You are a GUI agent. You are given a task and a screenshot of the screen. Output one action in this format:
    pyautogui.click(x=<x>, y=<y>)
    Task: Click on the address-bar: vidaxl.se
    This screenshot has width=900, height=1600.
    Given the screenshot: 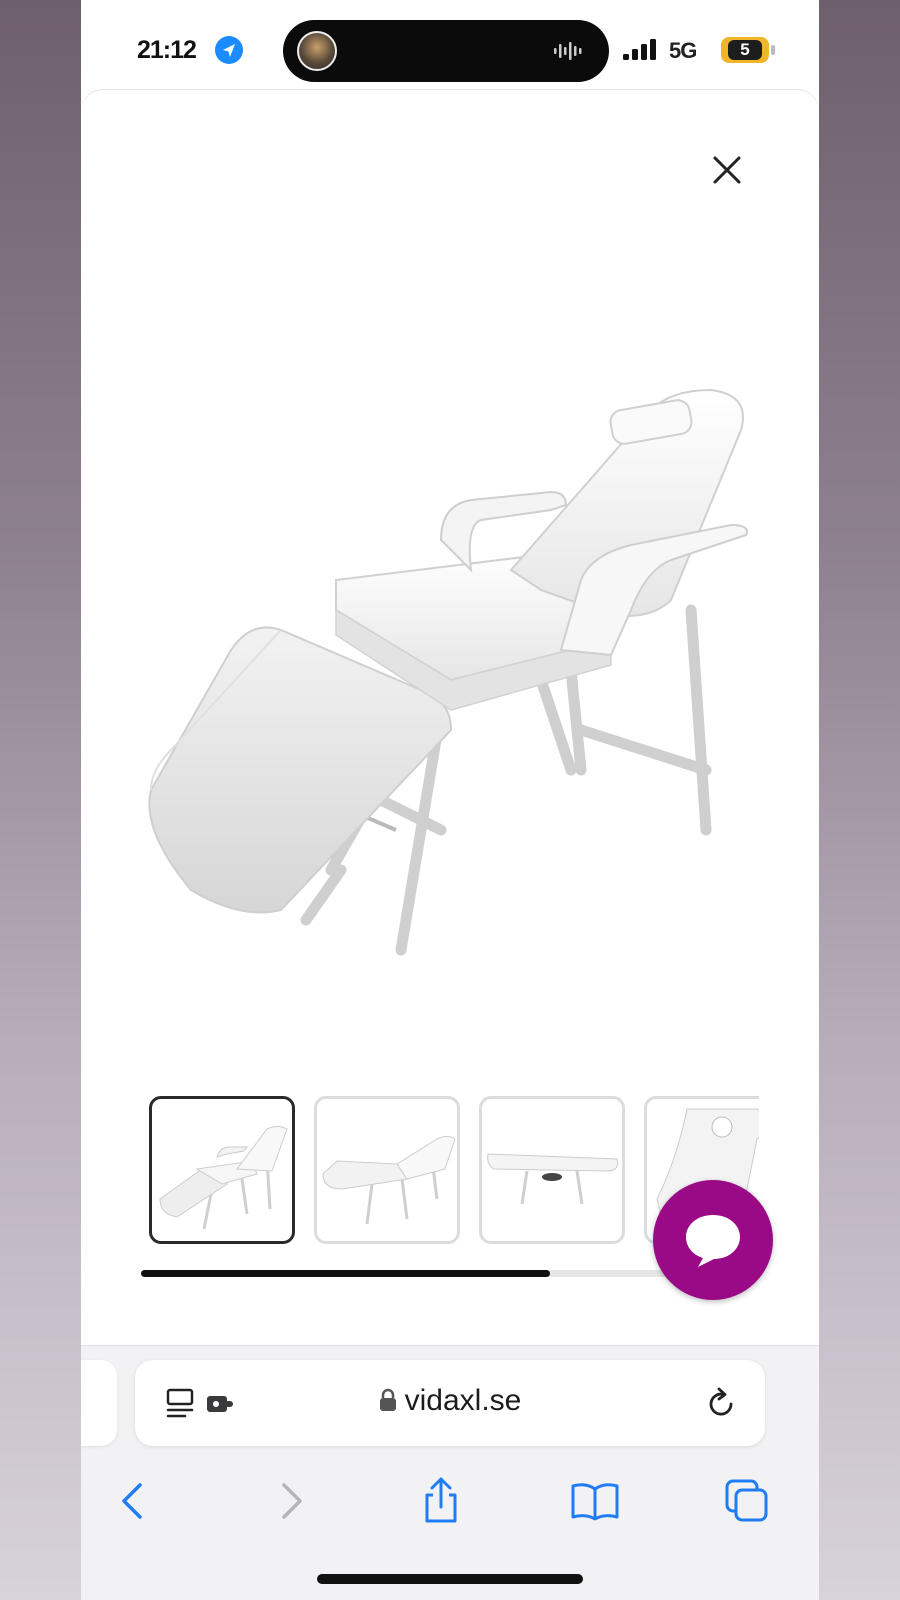 What is the action you would take?
    pyautogui.click(x=450, y=1403)
    